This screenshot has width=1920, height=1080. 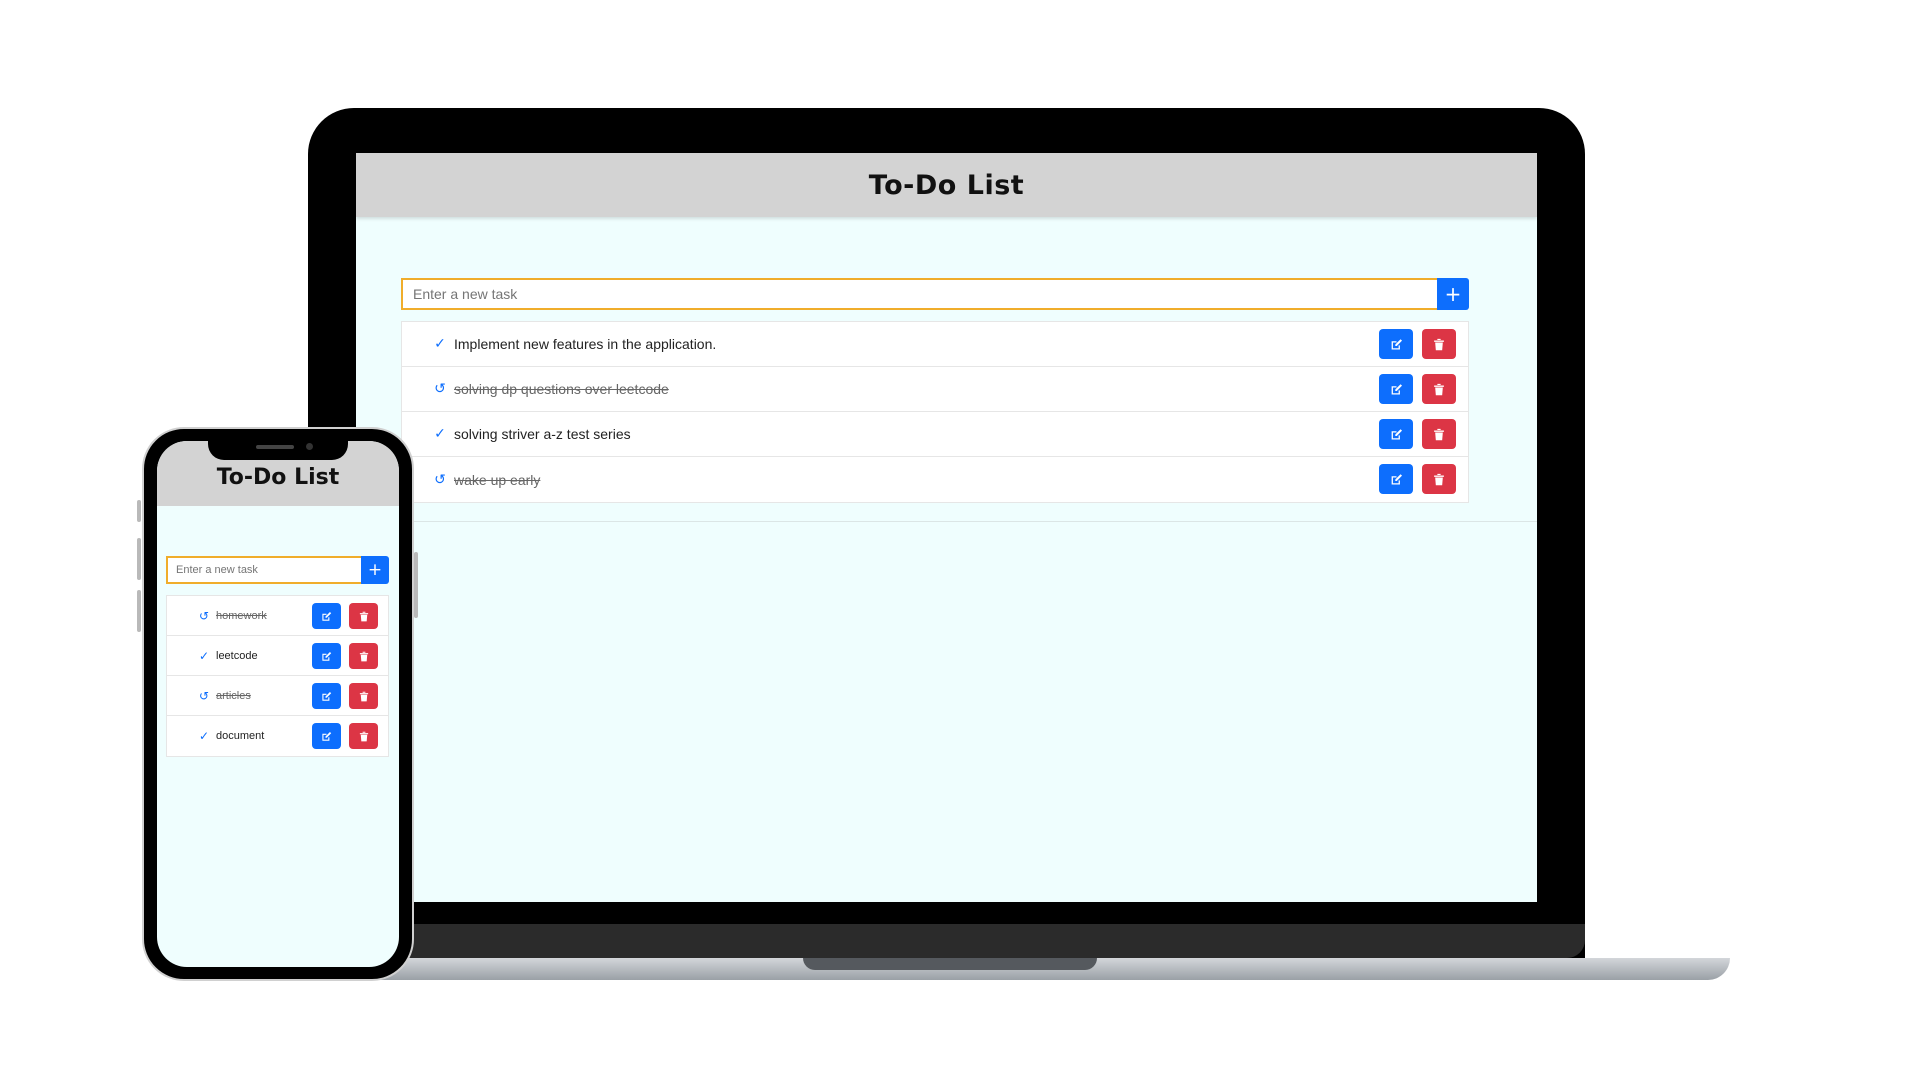 I want to click on task-text: wake up early, so click(x=497, y=479).